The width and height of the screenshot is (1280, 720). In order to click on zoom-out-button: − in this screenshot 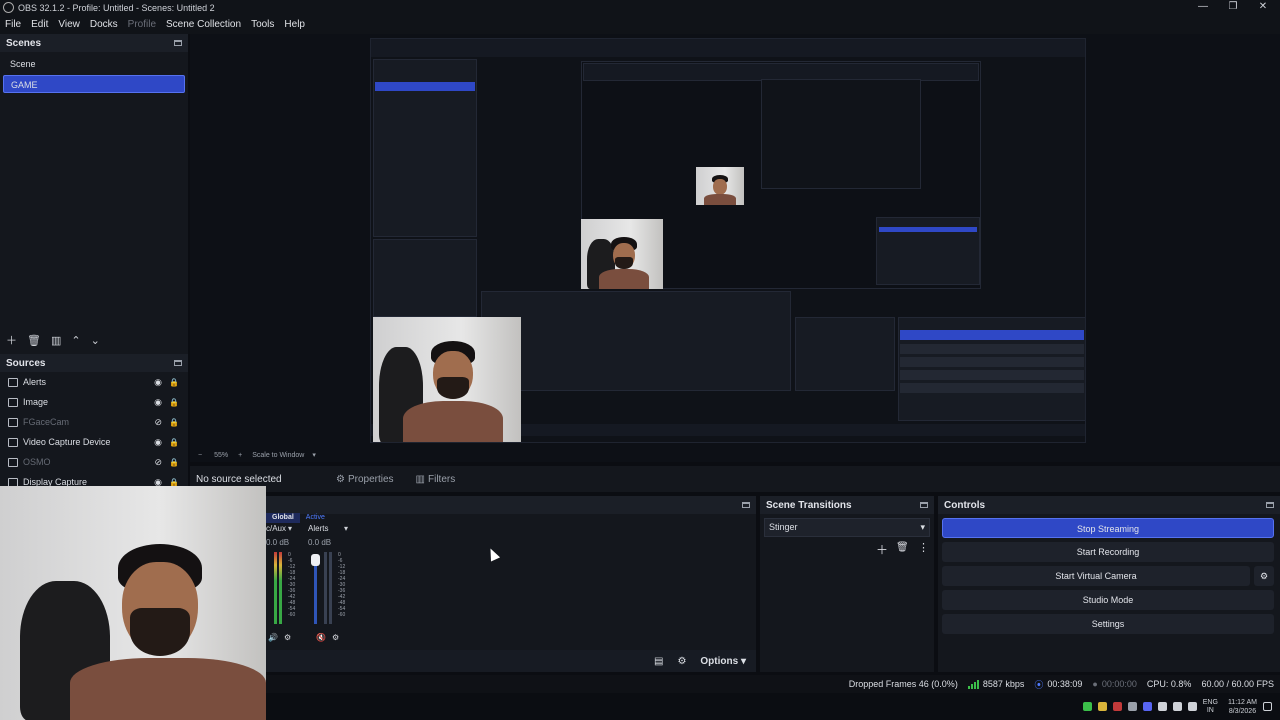, I will do `click(200, 455)`.